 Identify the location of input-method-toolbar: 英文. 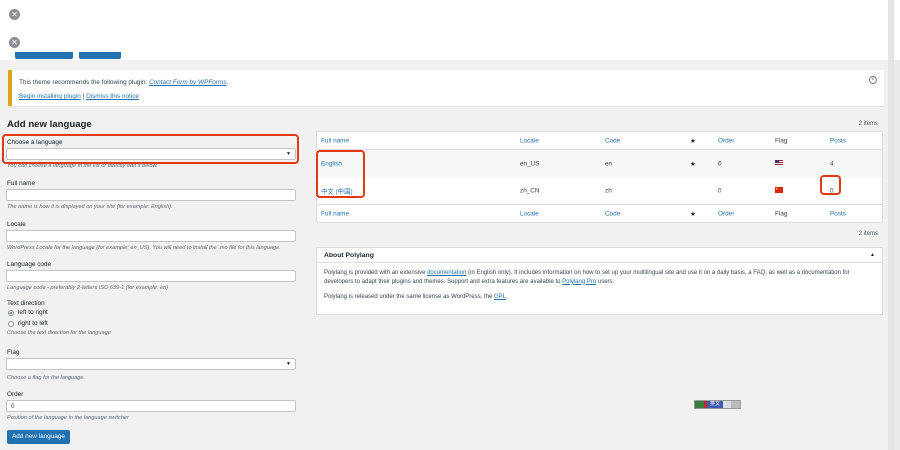
(718, 404).